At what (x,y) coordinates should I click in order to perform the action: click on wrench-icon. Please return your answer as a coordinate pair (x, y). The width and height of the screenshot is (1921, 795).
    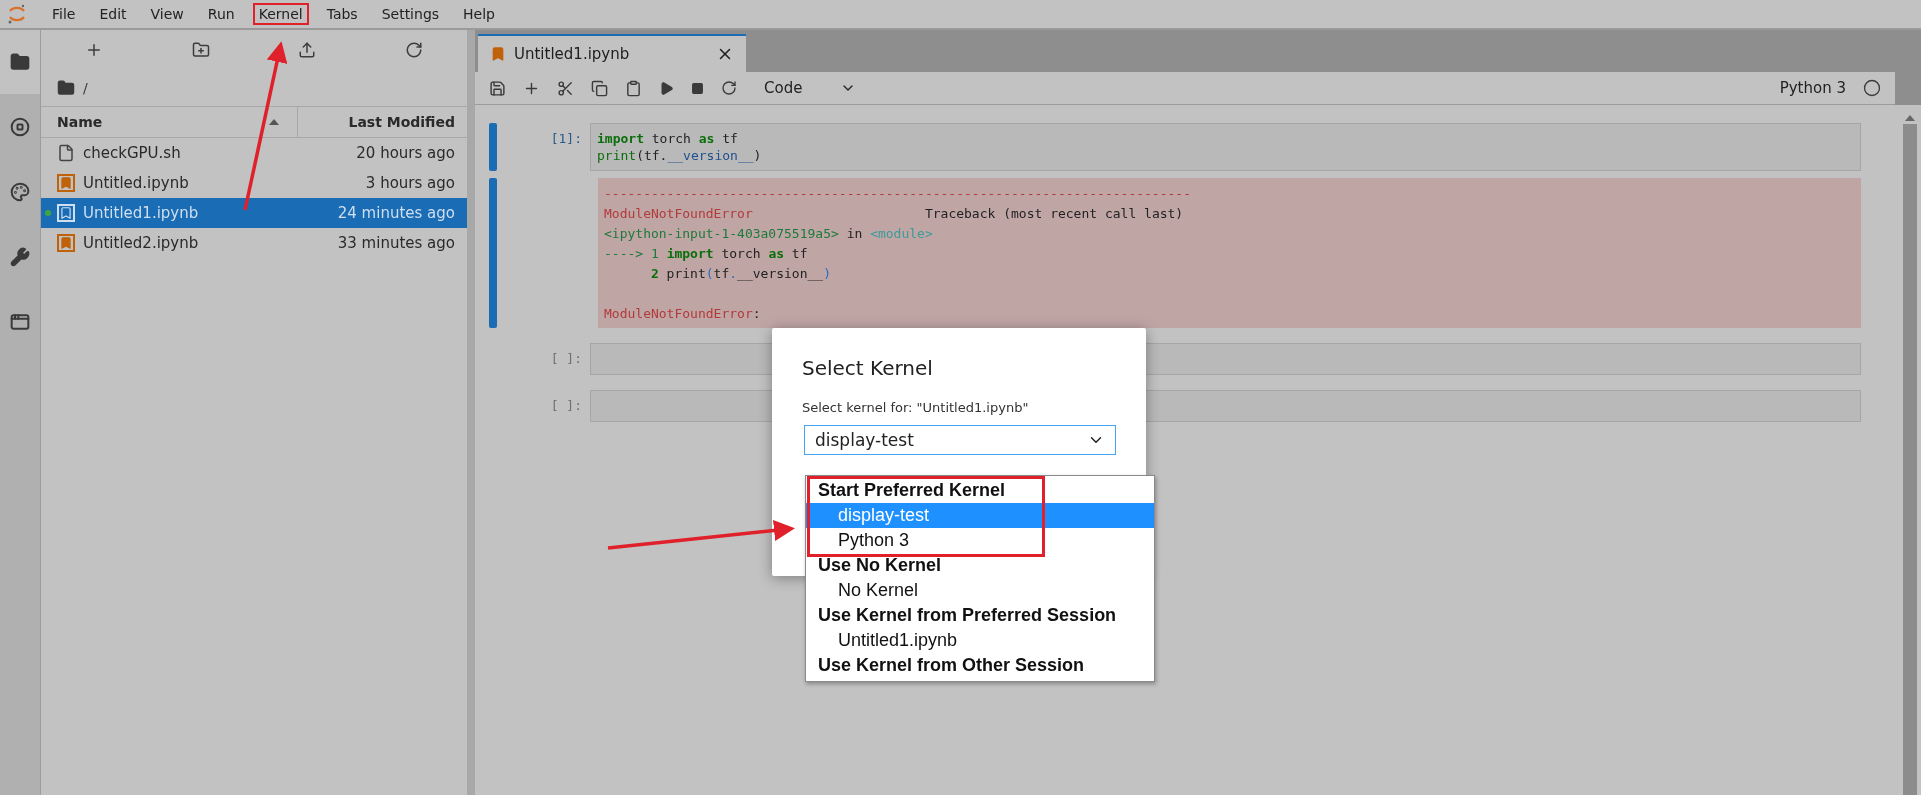
    Looking at the image, I should click on (20, 256).